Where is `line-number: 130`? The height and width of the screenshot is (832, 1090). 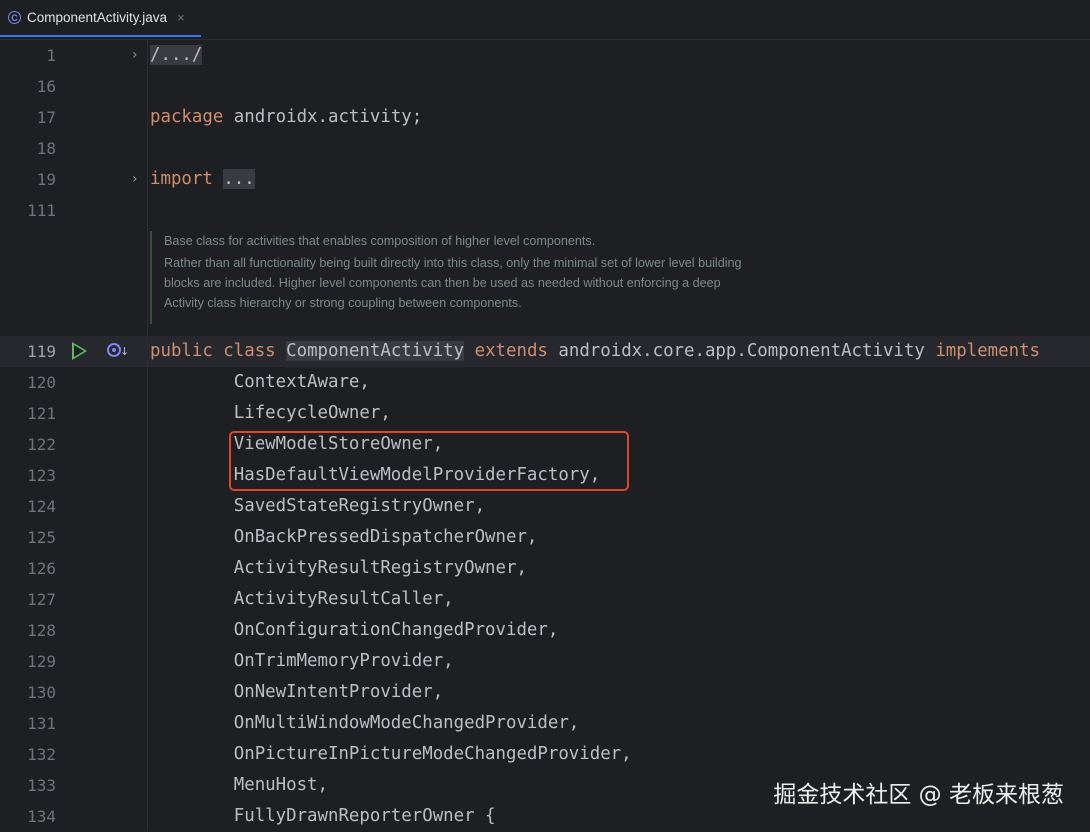 line-number: 130 is located at coordinates (41, 692).